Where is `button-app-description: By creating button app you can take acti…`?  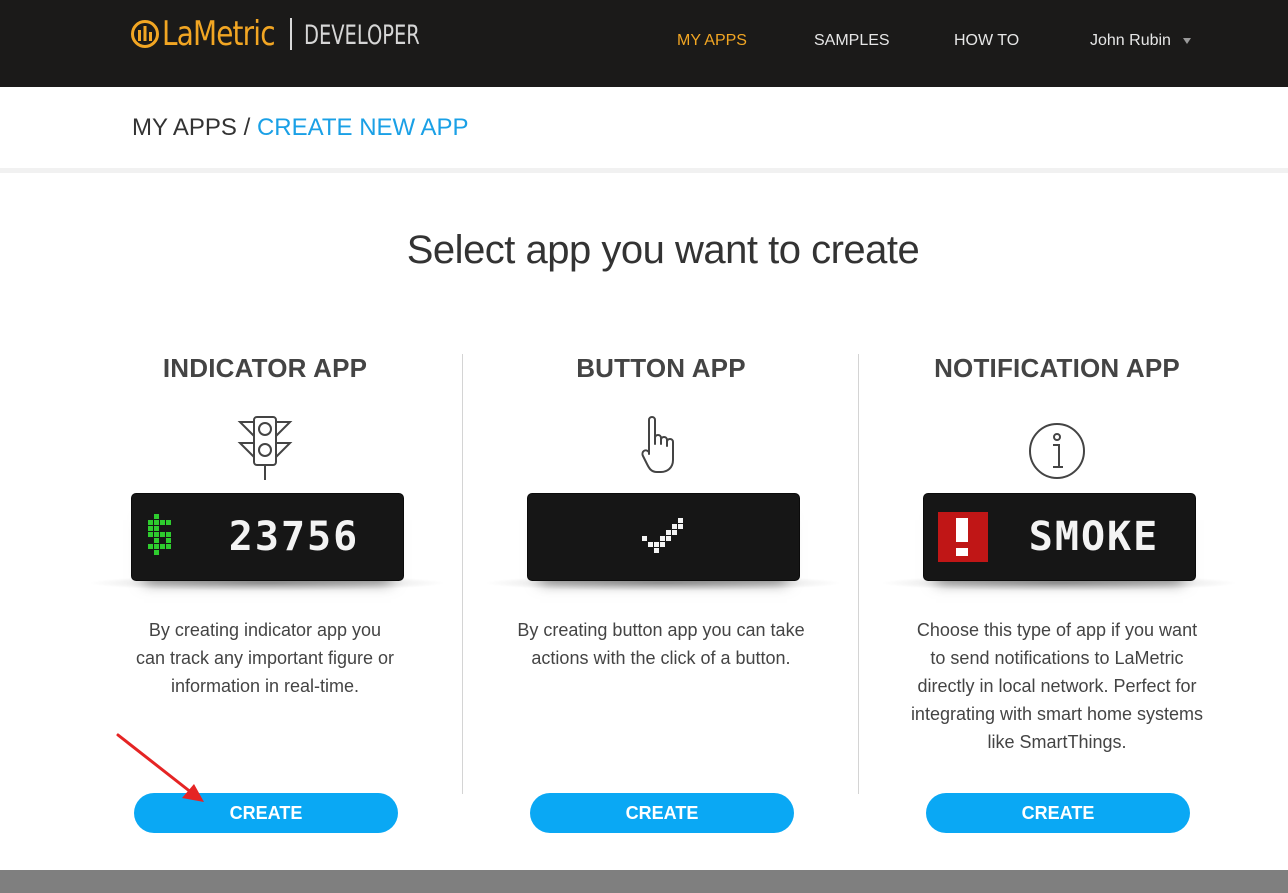 button-app-description: By creating button app you can take acti… is located at coordinates (661, 644).